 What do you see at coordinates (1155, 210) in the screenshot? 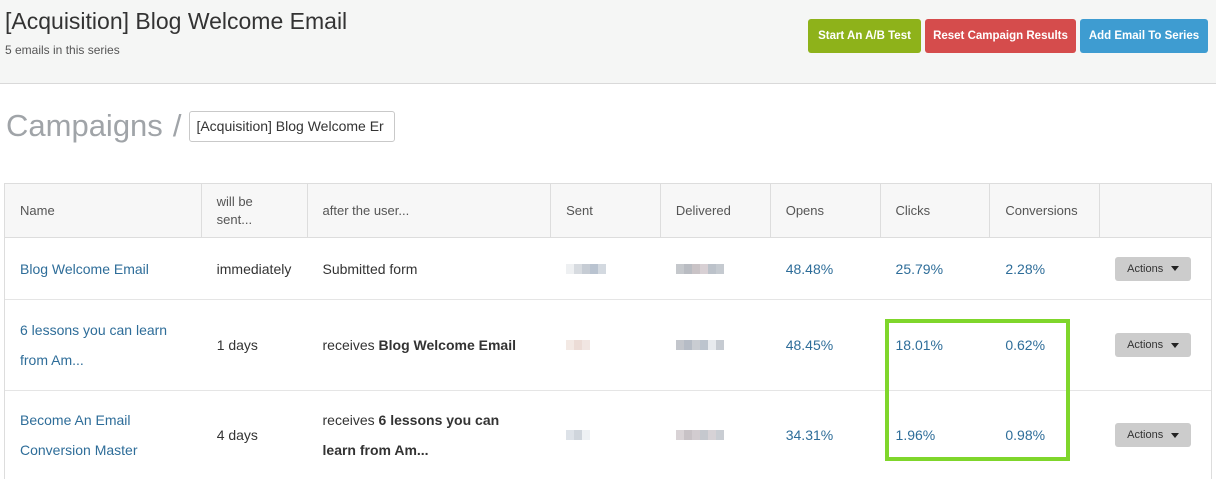
I see `column-header-actions` at bounding box center [1155, 210].